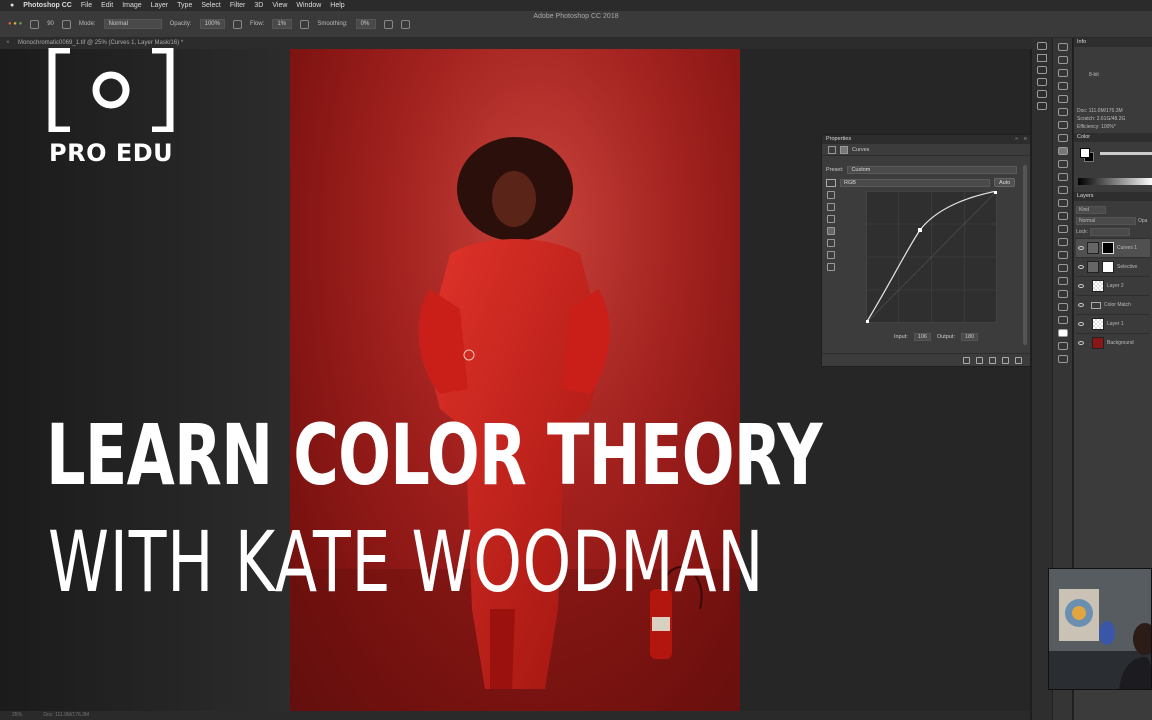 Image resolution: width=1152 pixels, height=720 pixels. I want to click on status-doc-size: Doc: 111.0M/176.3M, so click(66, 715).